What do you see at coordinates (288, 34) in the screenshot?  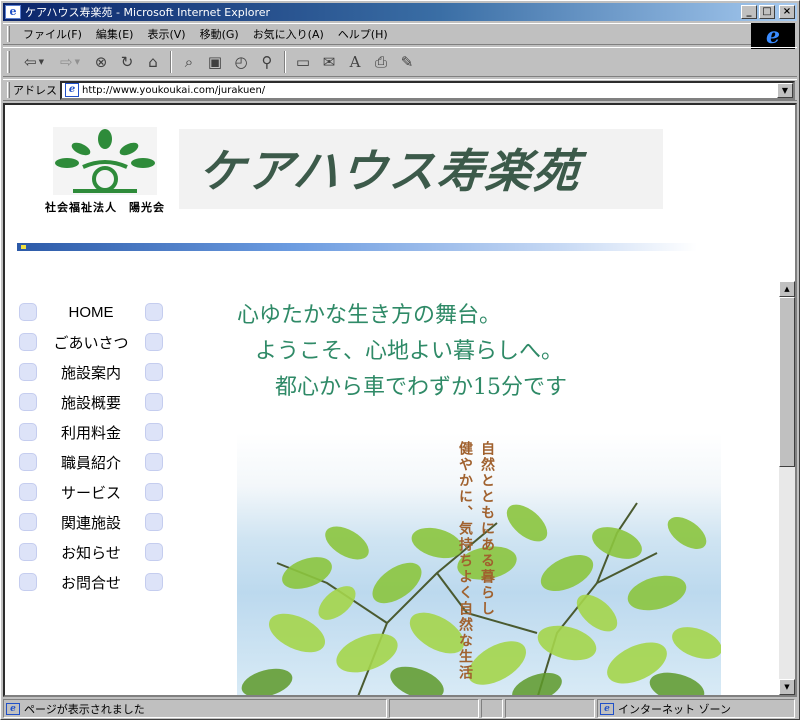 I see `menu-favorites: お気に入り(A)` at bounding box center [288, 34].